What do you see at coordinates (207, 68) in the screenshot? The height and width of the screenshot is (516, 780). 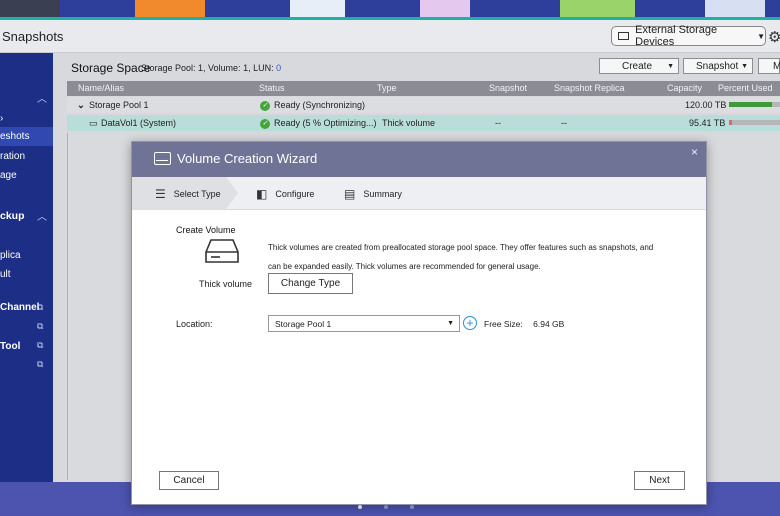 I see `storage-summary-text: Storage Pool: 1, Volume: 1, LUN:` at bounding box center [207, 68].